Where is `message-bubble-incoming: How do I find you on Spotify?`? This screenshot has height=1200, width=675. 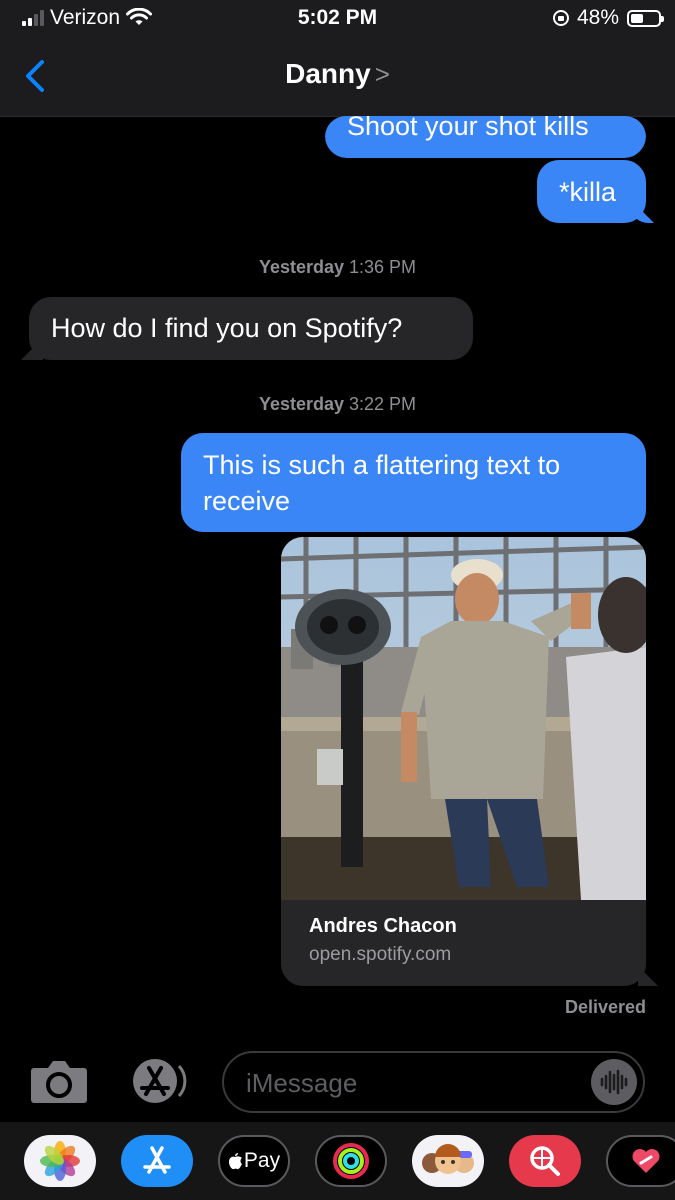 message-bubble-incoming: How do I find you on Spotify? is located at coordinates (251, 328).